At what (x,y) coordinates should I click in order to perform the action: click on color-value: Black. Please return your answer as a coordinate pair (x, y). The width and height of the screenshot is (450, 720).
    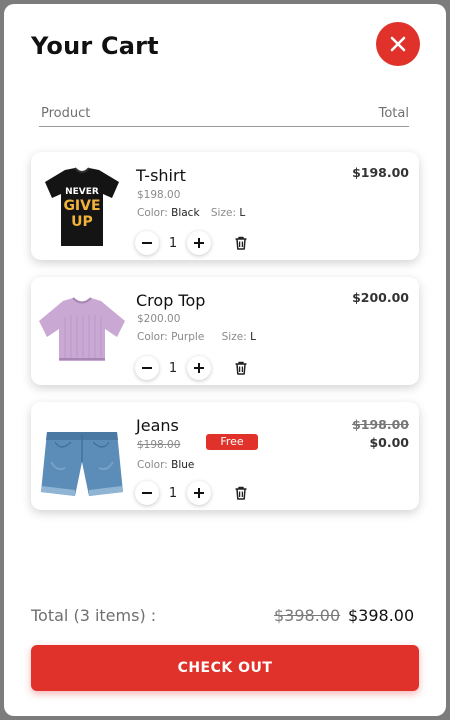
    Looking at the image, I should click on (185, 213).